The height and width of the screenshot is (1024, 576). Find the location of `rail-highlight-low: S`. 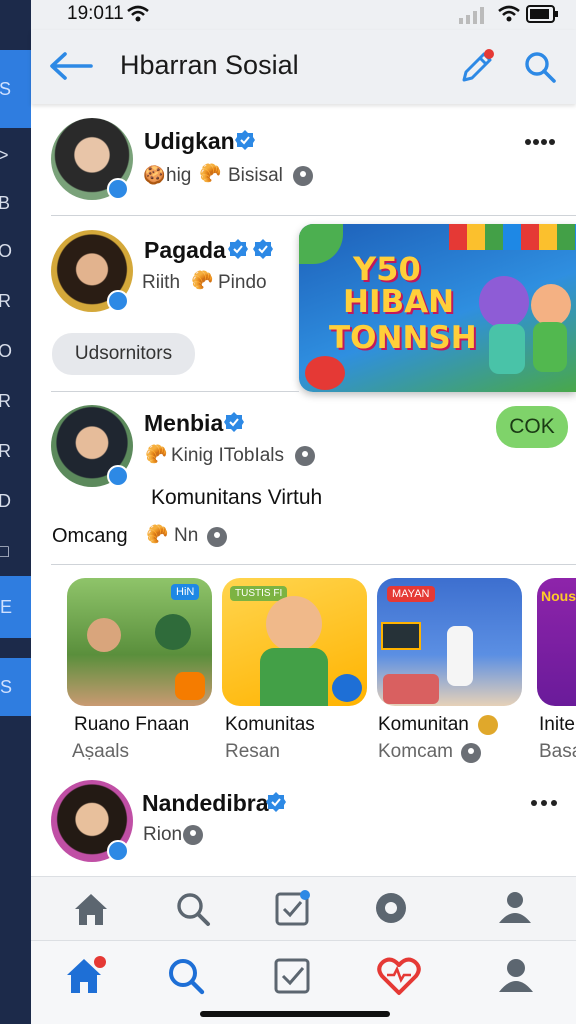

rail-highlight-low: S is located at coordinates (15, 687).